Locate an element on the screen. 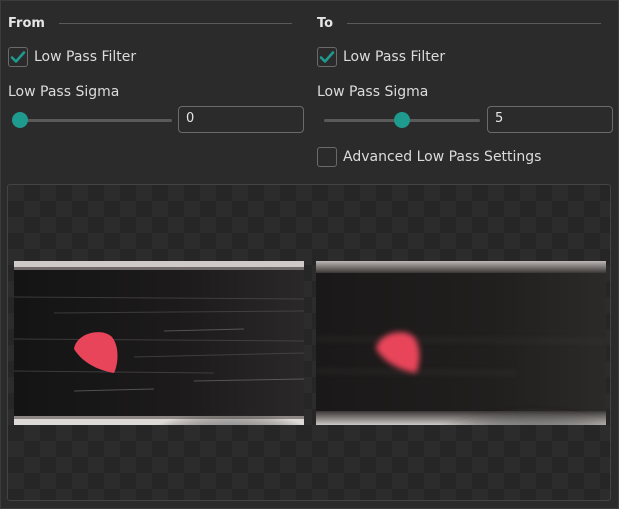 The width and height of the screenshot is (619, 509). from-low-pass-filter-toggle: Low Pass Filter is located at coordinates (72, 57).